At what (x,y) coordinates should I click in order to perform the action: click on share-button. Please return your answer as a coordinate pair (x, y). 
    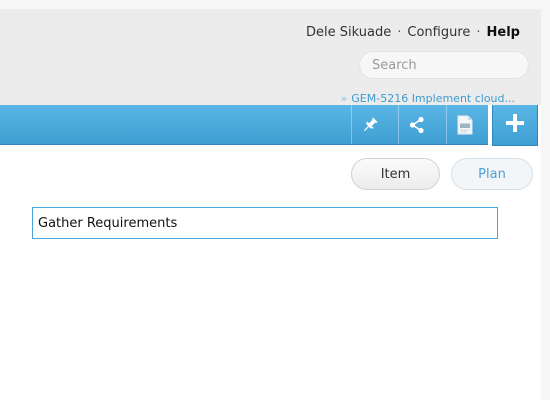
    Looking at the image, I should click on (416, 124).